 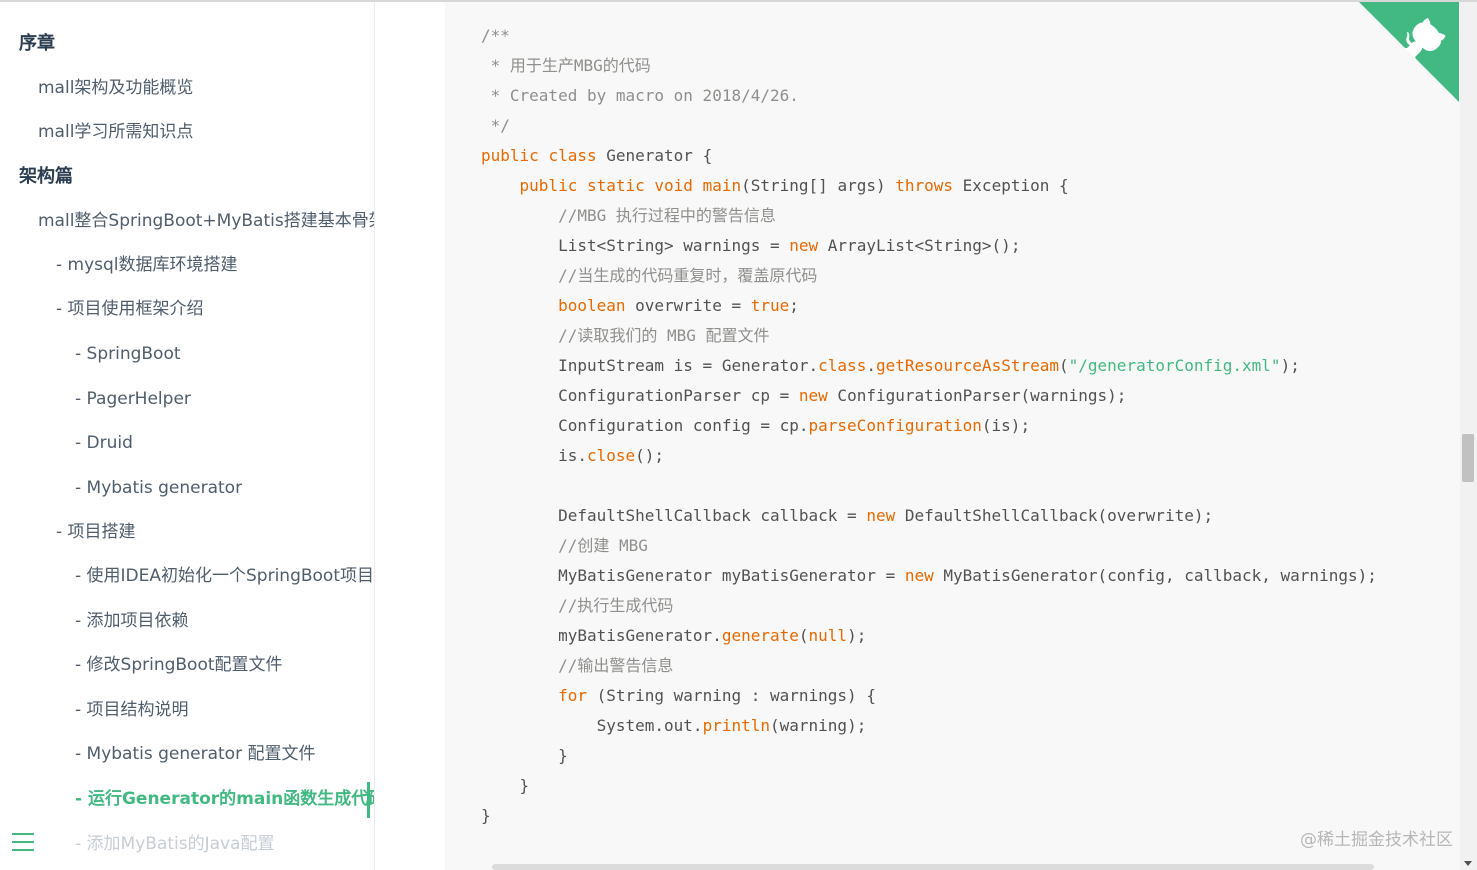 What do you see at coordinates (187, 265) in the screenshot?
I see `sidebar-item: - mysql数据库环境搭建` at bounding box center [187, 265].